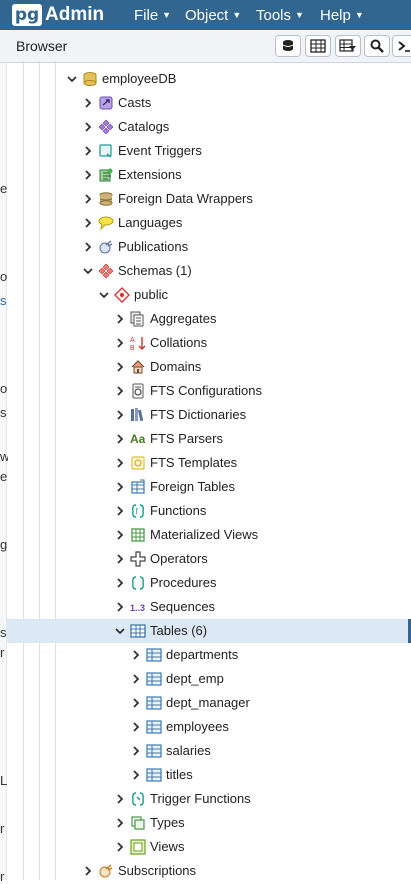 The image size is (411, 884). I want to click on types-icon, so click(138, 823).